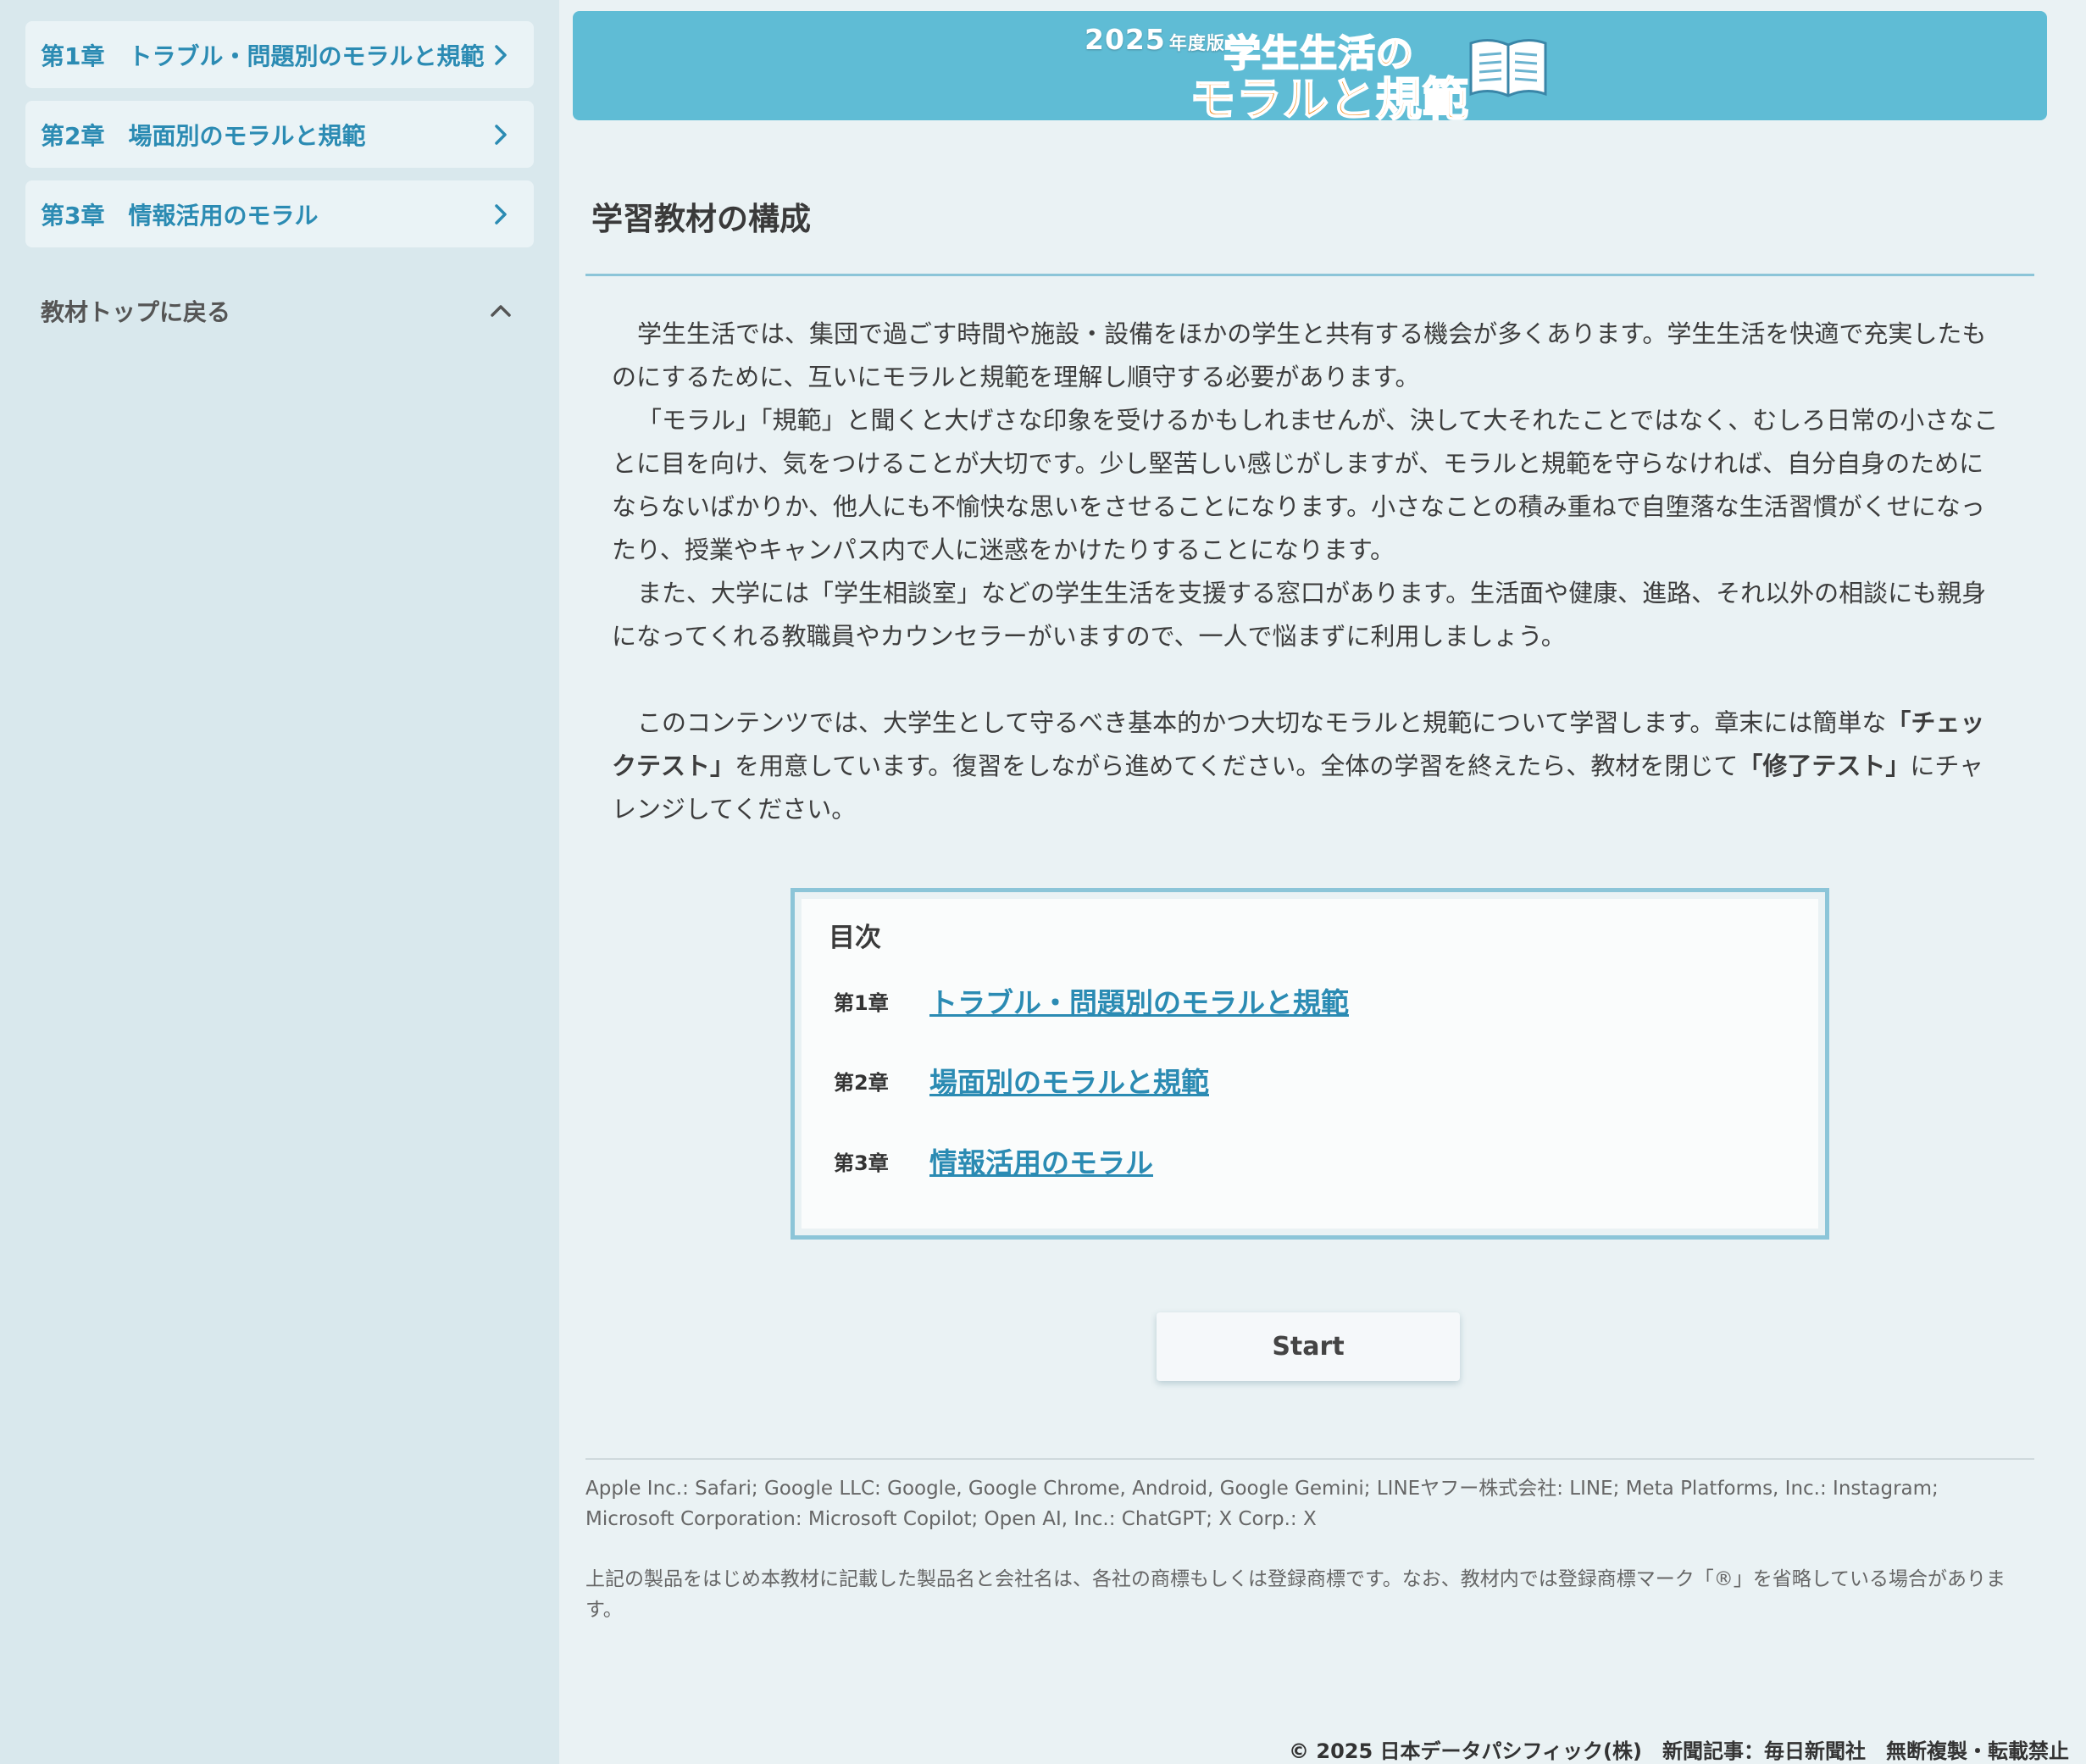 This screenshot has width=2086, height=1764. I want to click on banner-title-line2: モラルと規範, so click(1329, 96).